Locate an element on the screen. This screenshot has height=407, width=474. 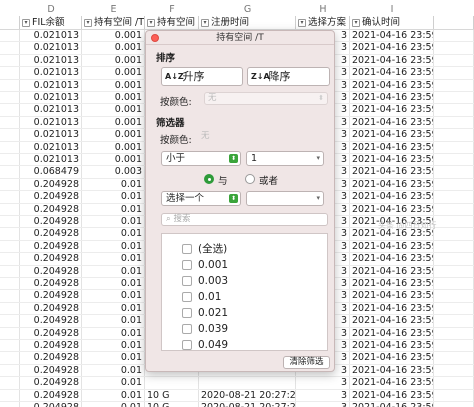
column-letter: H is located at coordinates (323, 10).